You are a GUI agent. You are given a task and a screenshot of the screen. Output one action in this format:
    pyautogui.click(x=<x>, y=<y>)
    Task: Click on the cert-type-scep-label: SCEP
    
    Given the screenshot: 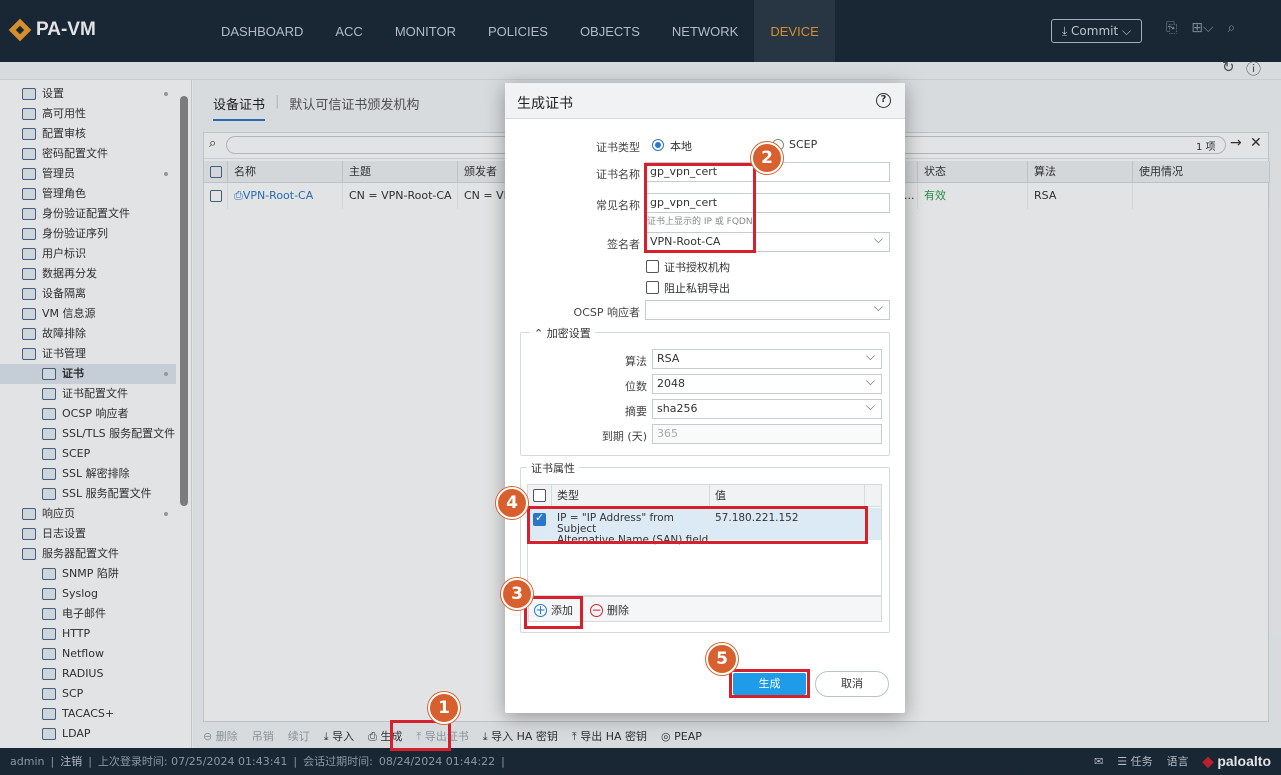 What is the action you would take?
    pyautogui.click(x=803, y=144)
    